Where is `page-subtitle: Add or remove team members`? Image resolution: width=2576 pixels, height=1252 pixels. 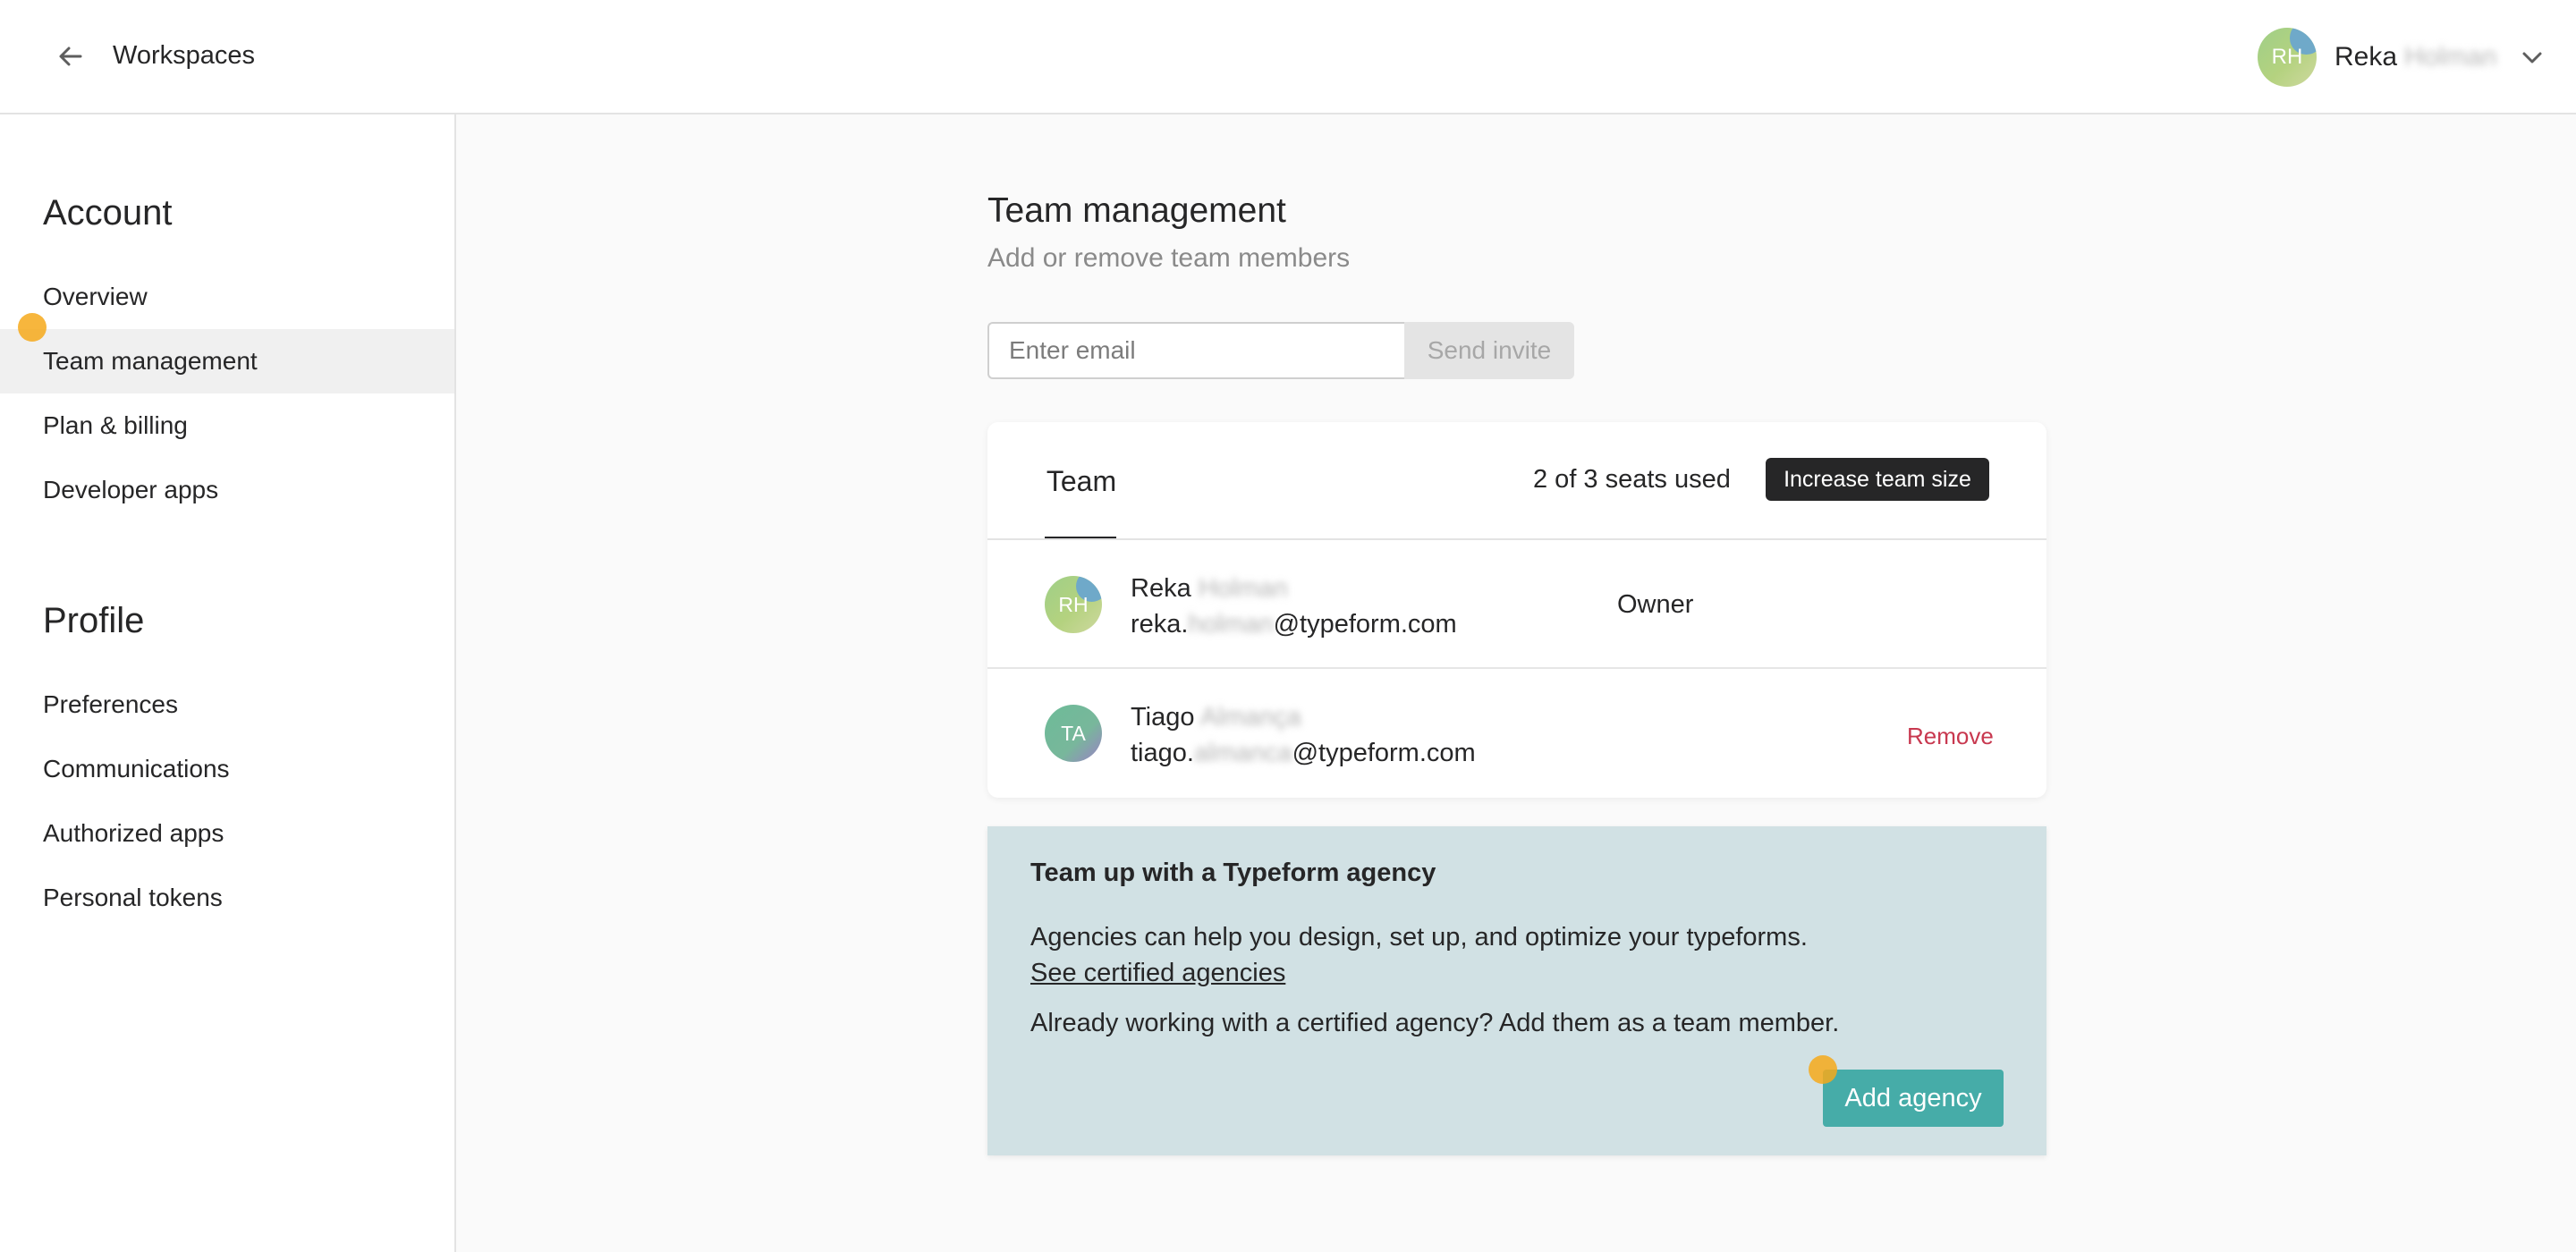
page-subtitle: Add or remove team members is located at coordinates (1169, 258).